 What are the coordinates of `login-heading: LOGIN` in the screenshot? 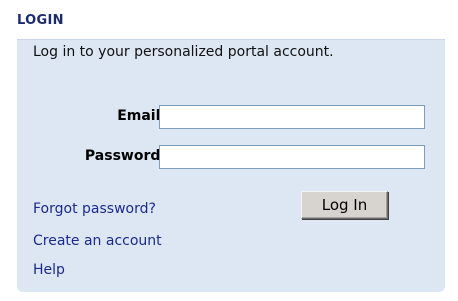 It's located at (40, 20).